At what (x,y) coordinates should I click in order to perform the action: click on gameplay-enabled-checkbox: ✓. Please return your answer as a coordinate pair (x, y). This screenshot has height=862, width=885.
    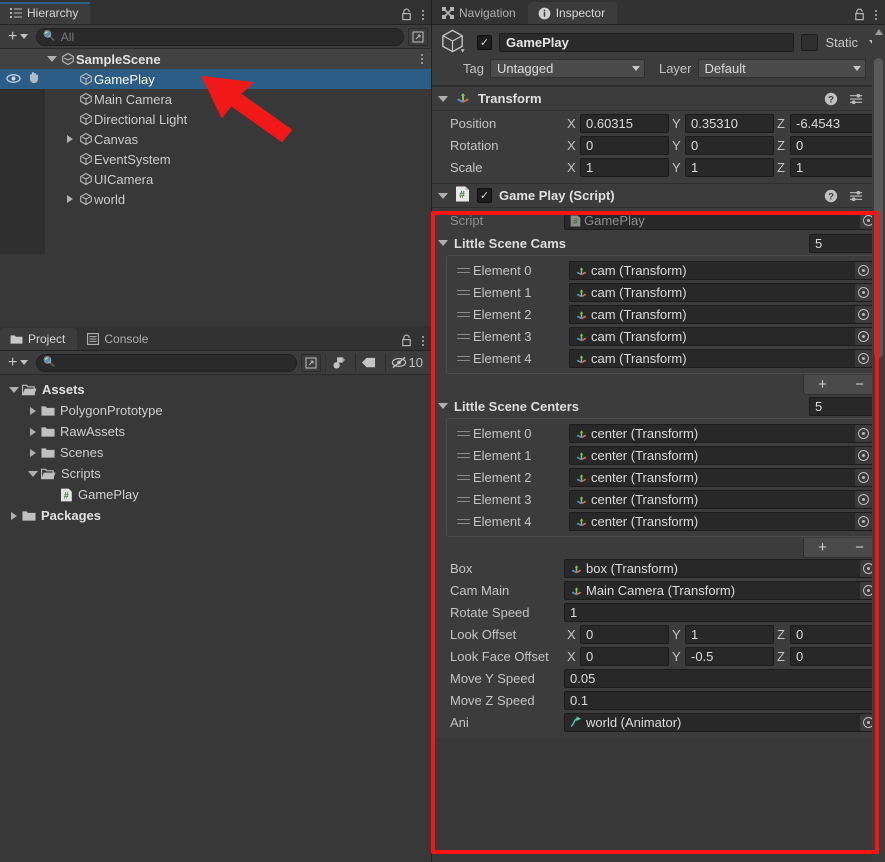
    Looking at the image, I should click on (484, 195).